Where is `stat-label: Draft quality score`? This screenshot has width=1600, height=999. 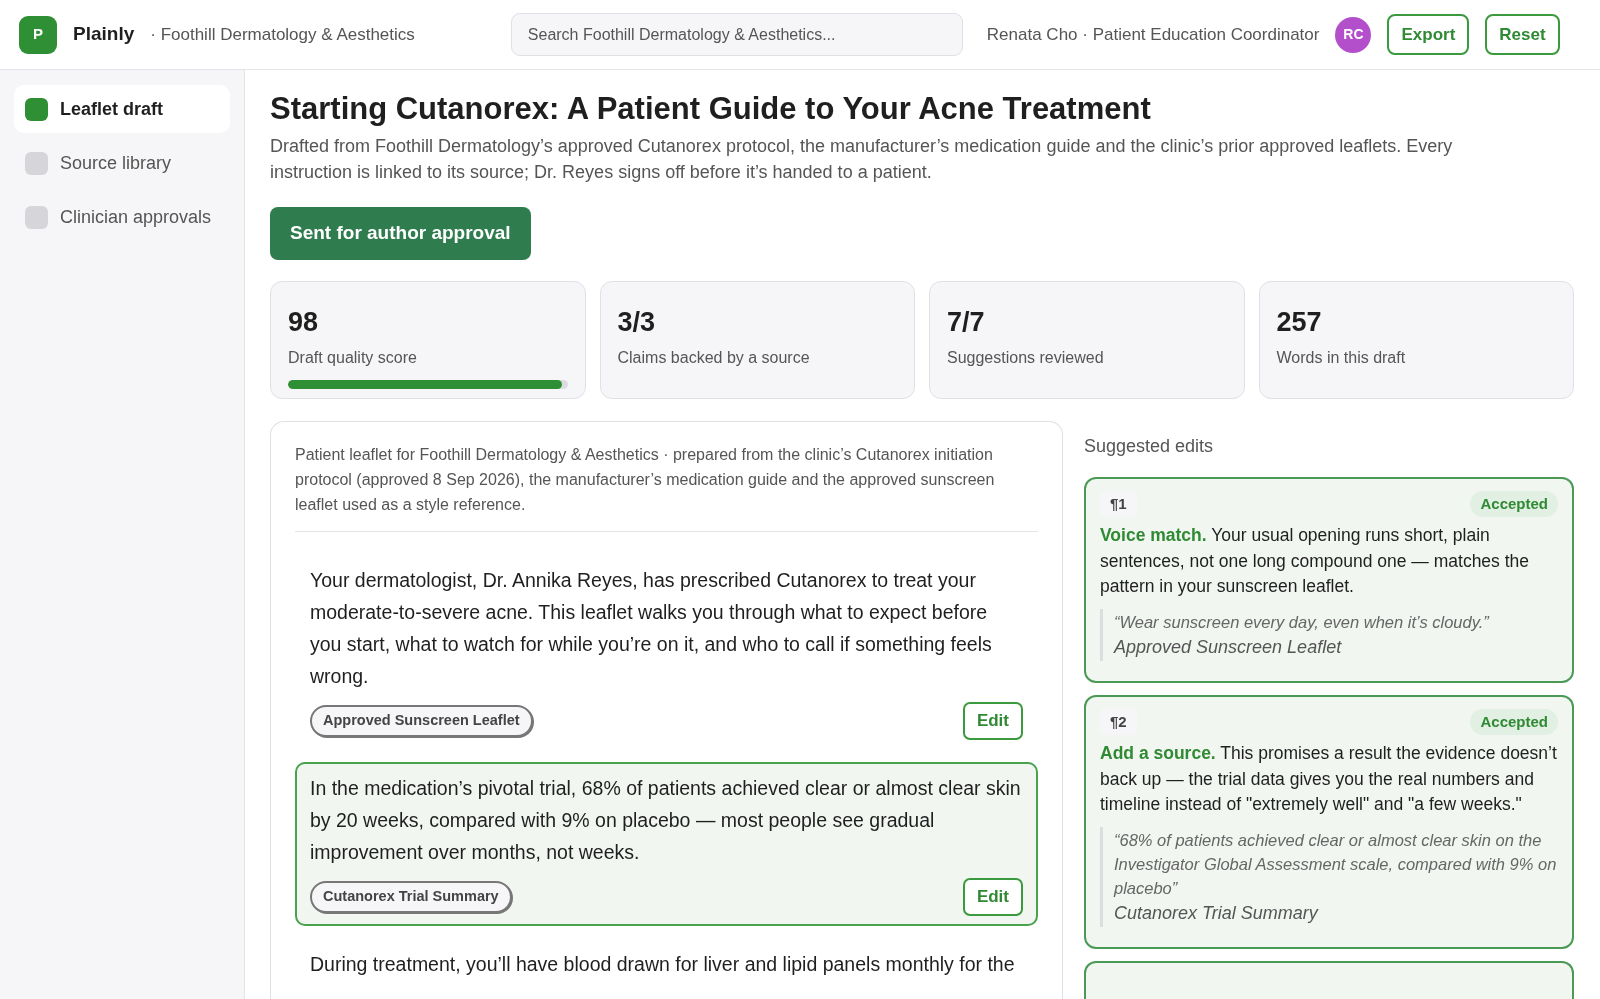
stat-label: Draft quality score is located at coordinates (353, 358).